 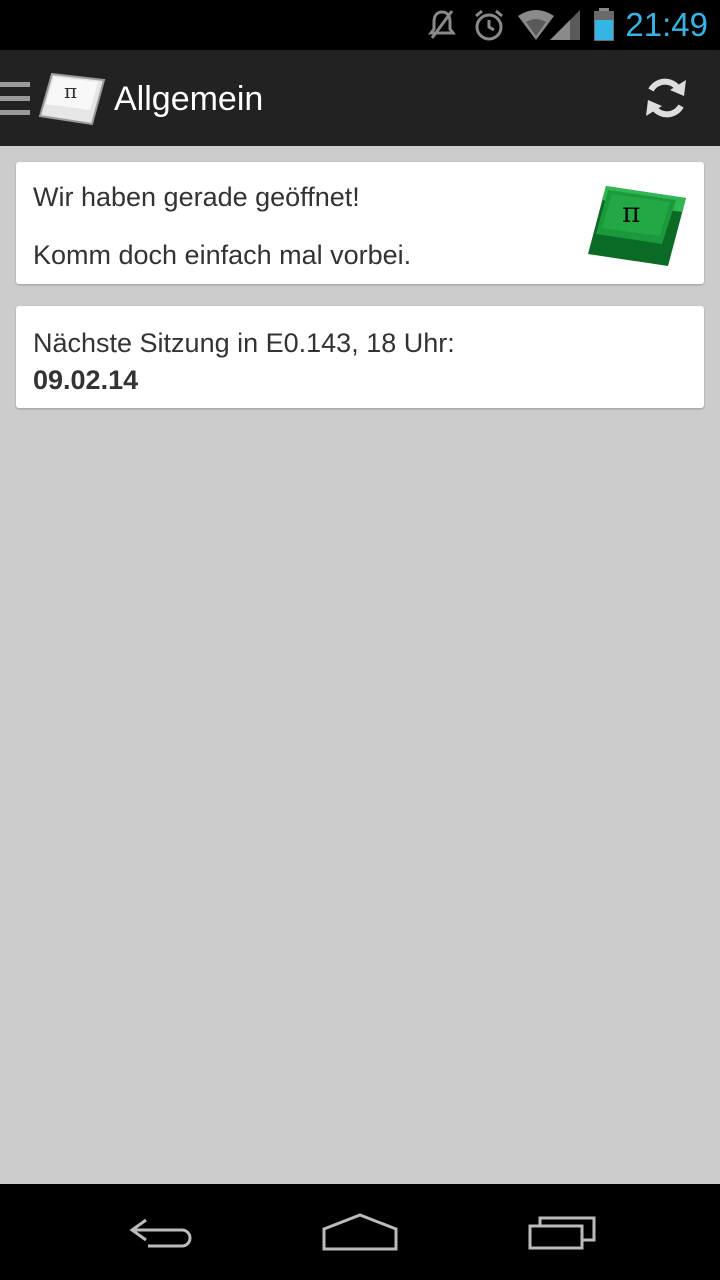 I want to click on recent-apps-button, so click(x=562, y=1232).